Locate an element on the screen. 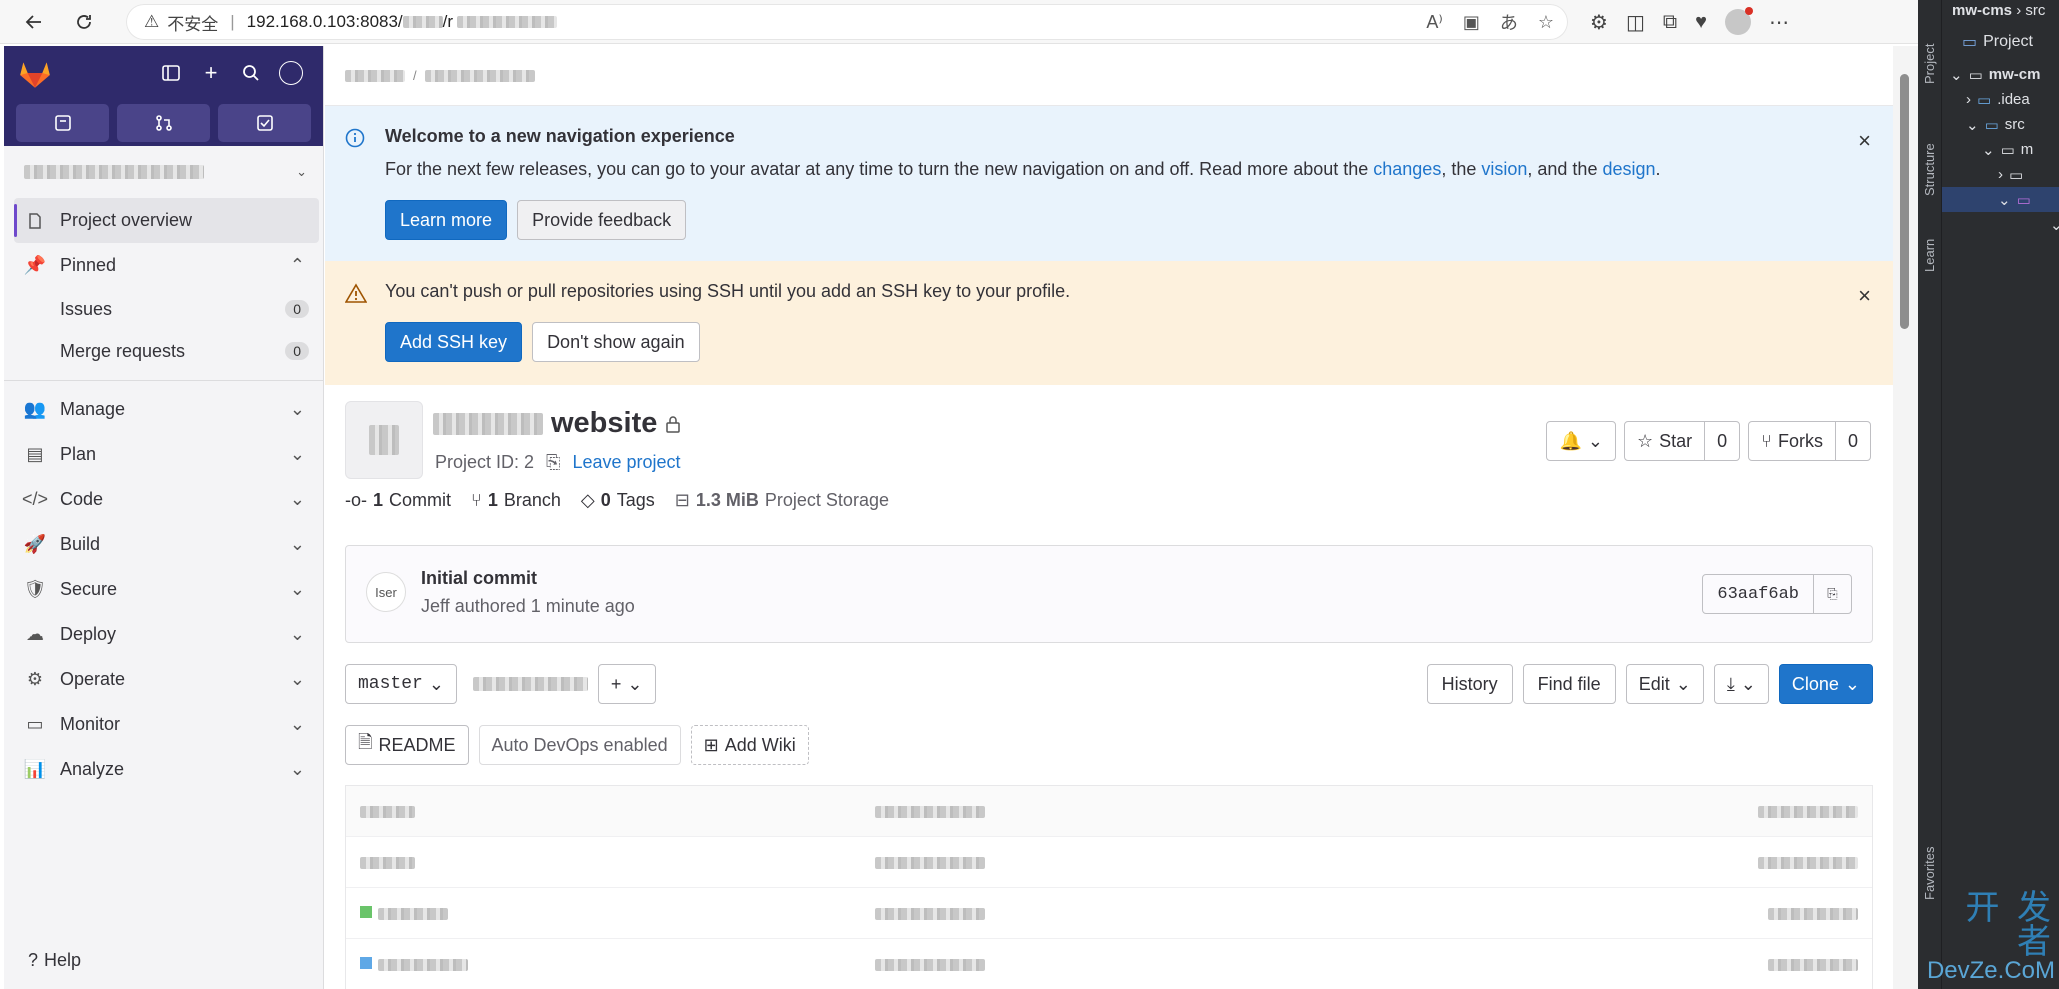  warning-icon: ⚠ is located at coordinates (152, 21).